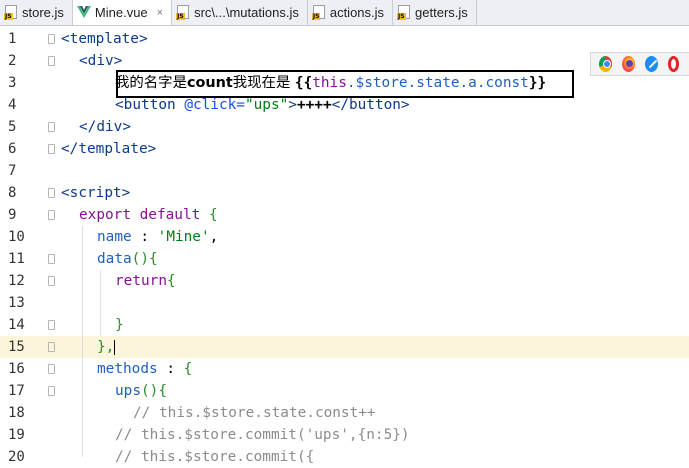 This screenshot has height=468, width=689. What do you see at coordinates (262, 435) in the screenshot?
I see `code-text: // this.$store.commit('ups',{n:5})` at bounding box center [262, 435].